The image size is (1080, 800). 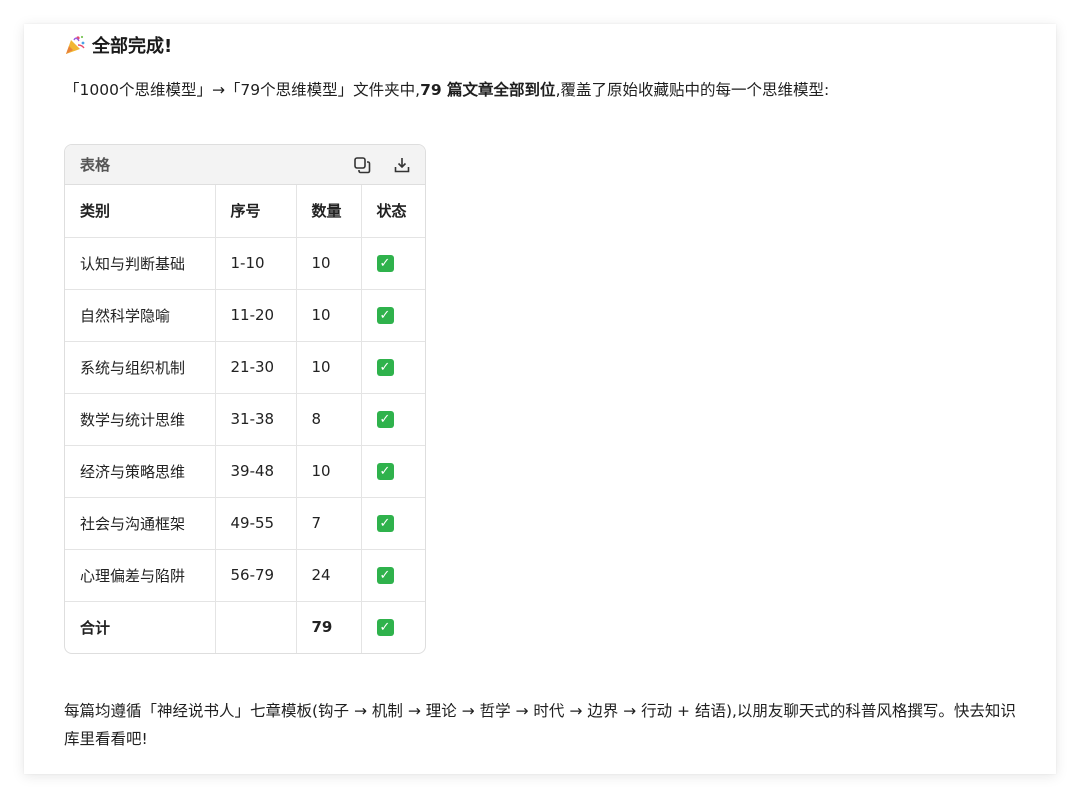 What do you see at coordinates (329, 523) in the screenshot?
I see `cell-count: 7` at bounding box center [329, 523].